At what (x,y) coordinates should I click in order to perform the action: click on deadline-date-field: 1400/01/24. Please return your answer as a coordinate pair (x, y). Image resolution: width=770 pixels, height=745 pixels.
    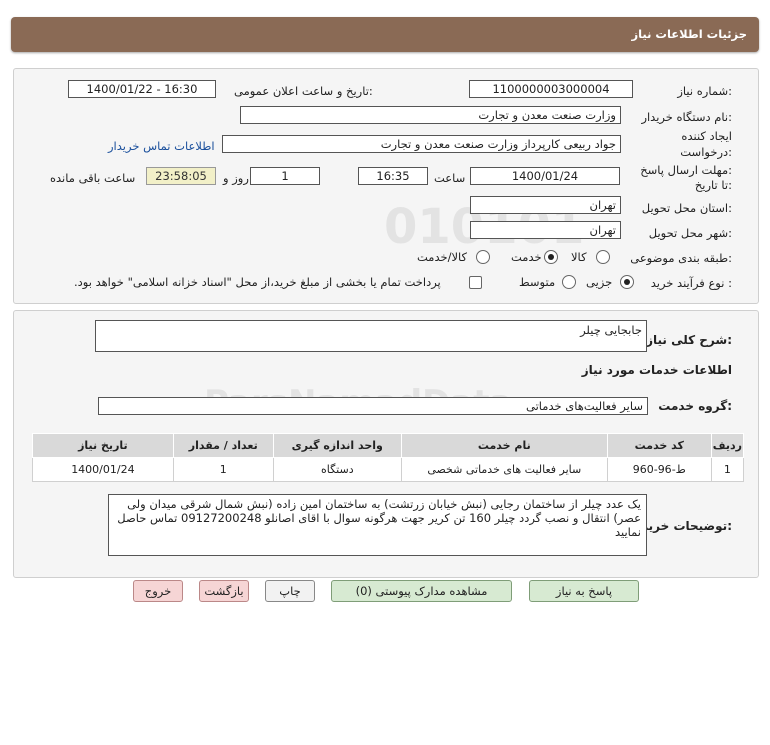
    Looking at the image, I should click on (545, 176).